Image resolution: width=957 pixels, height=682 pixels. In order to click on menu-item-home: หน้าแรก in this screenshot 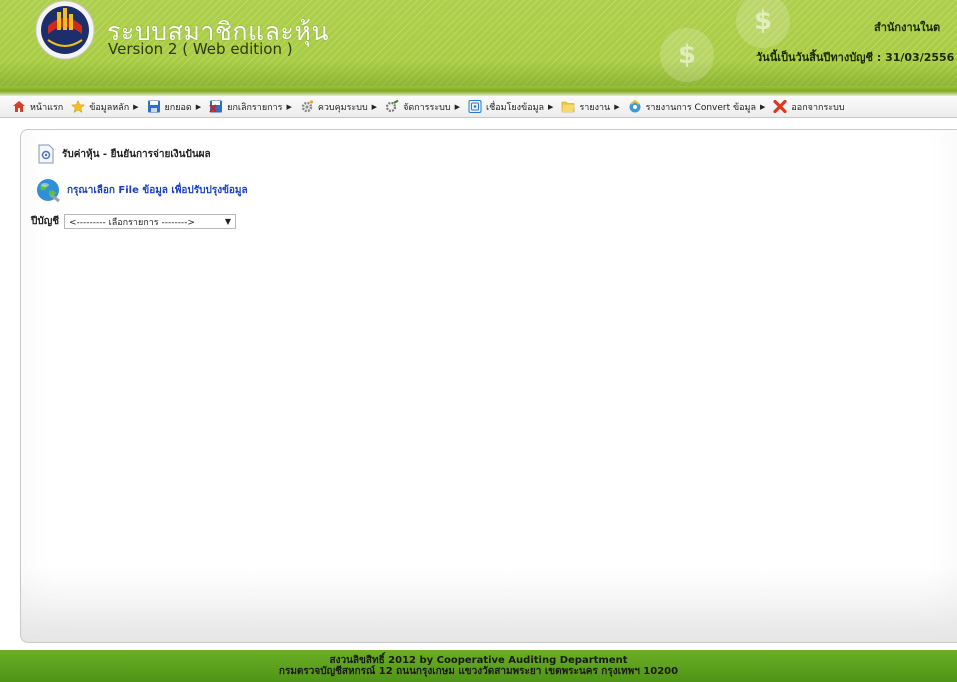, I will do `click(37, 107)`.